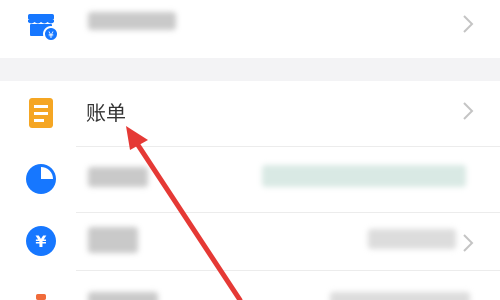 This screenshot has height=300, width=500. Describe the element at coordinates (41, 113) in the screenshot. I see `bill-icon` at that location.